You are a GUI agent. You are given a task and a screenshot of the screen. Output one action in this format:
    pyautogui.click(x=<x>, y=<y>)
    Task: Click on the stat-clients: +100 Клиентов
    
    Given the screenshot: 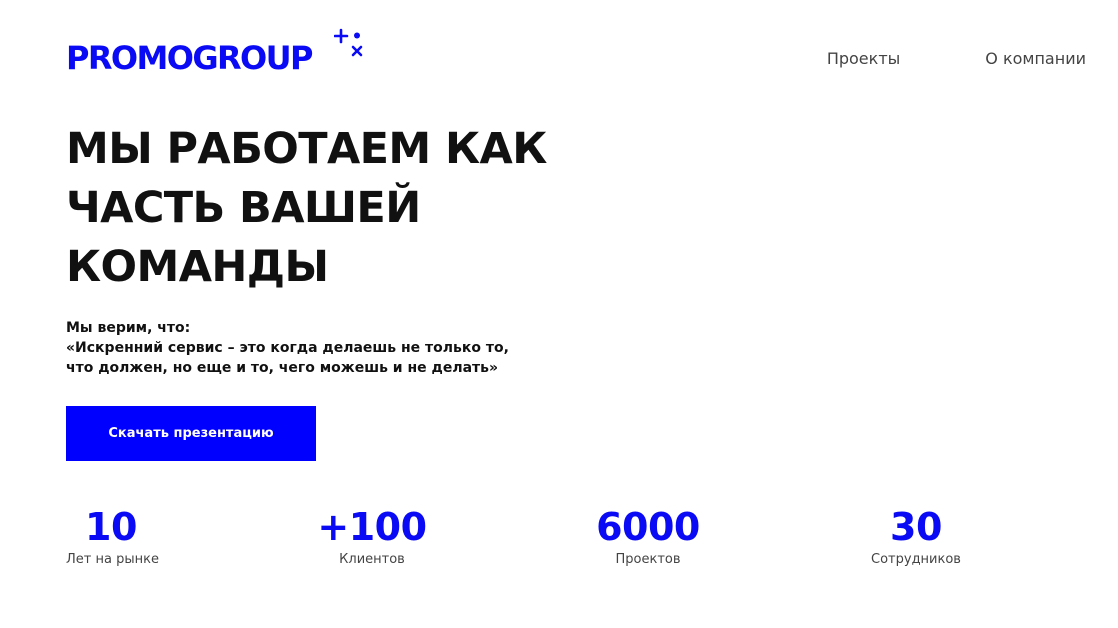 What is the action you would take?
    pyautogui.click(x=372, y=536)
    